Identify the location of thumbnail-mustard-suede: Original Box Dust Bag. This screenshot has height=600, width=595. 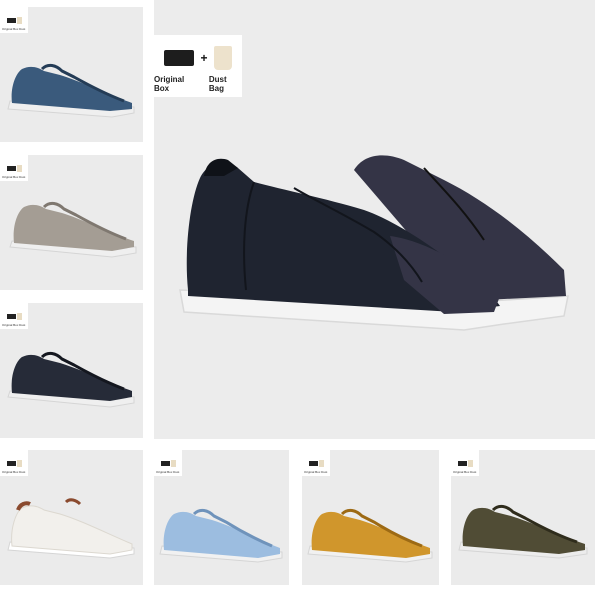
(370, 517).